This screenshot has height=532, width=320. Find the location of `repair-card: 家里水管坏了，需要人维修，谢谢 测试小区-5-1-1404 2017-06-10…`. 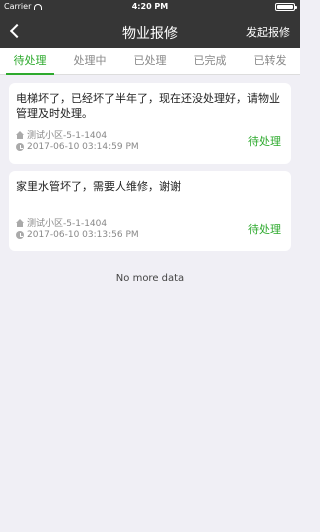

repair-card: 家里水管坏了，需要人维修，谢谢 测试小区-5-1-1404 2017-06-10… is located at coordinates (150, 211).